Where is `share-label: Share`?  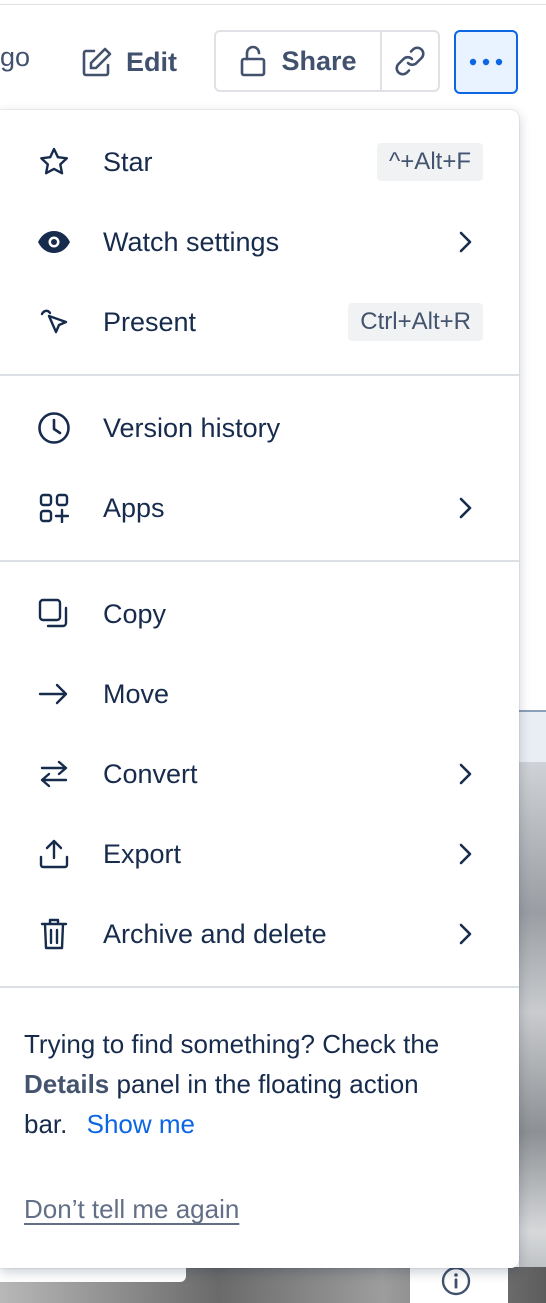 share-label: Share is located at coordinates (319, 60).